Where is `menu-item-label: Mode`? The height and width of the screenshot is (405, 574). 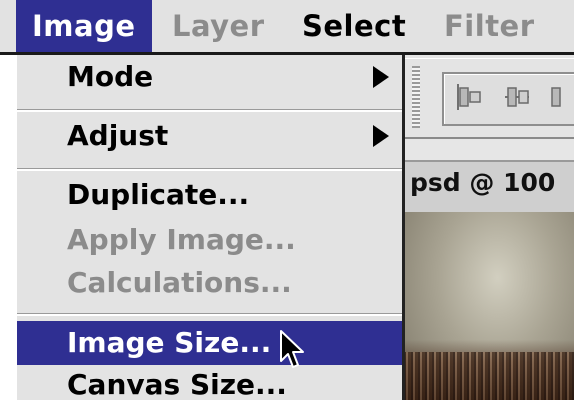 menu-item-label: Mode is located at coordinates (110, 76).